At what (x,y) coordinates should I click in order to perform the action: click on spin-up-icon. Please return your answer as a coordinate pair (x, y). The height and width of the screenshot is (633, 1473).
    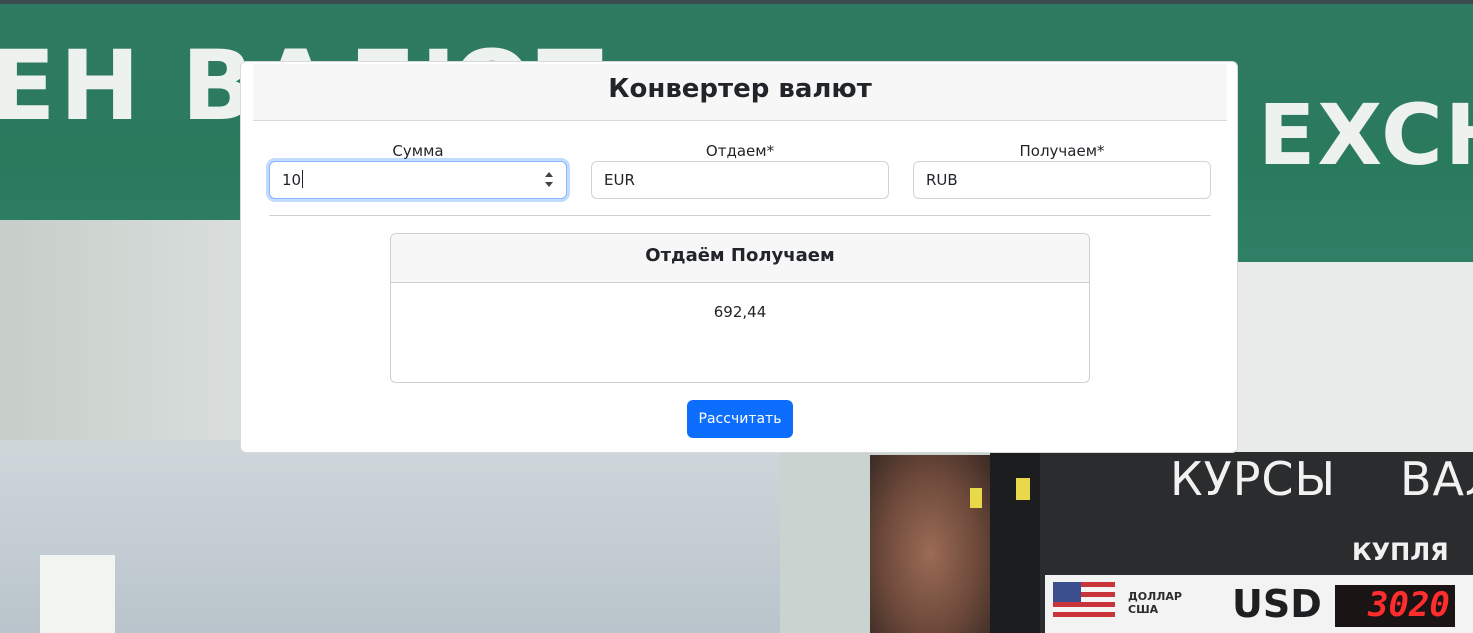
    Looking at the image, I should click on (549, 174).